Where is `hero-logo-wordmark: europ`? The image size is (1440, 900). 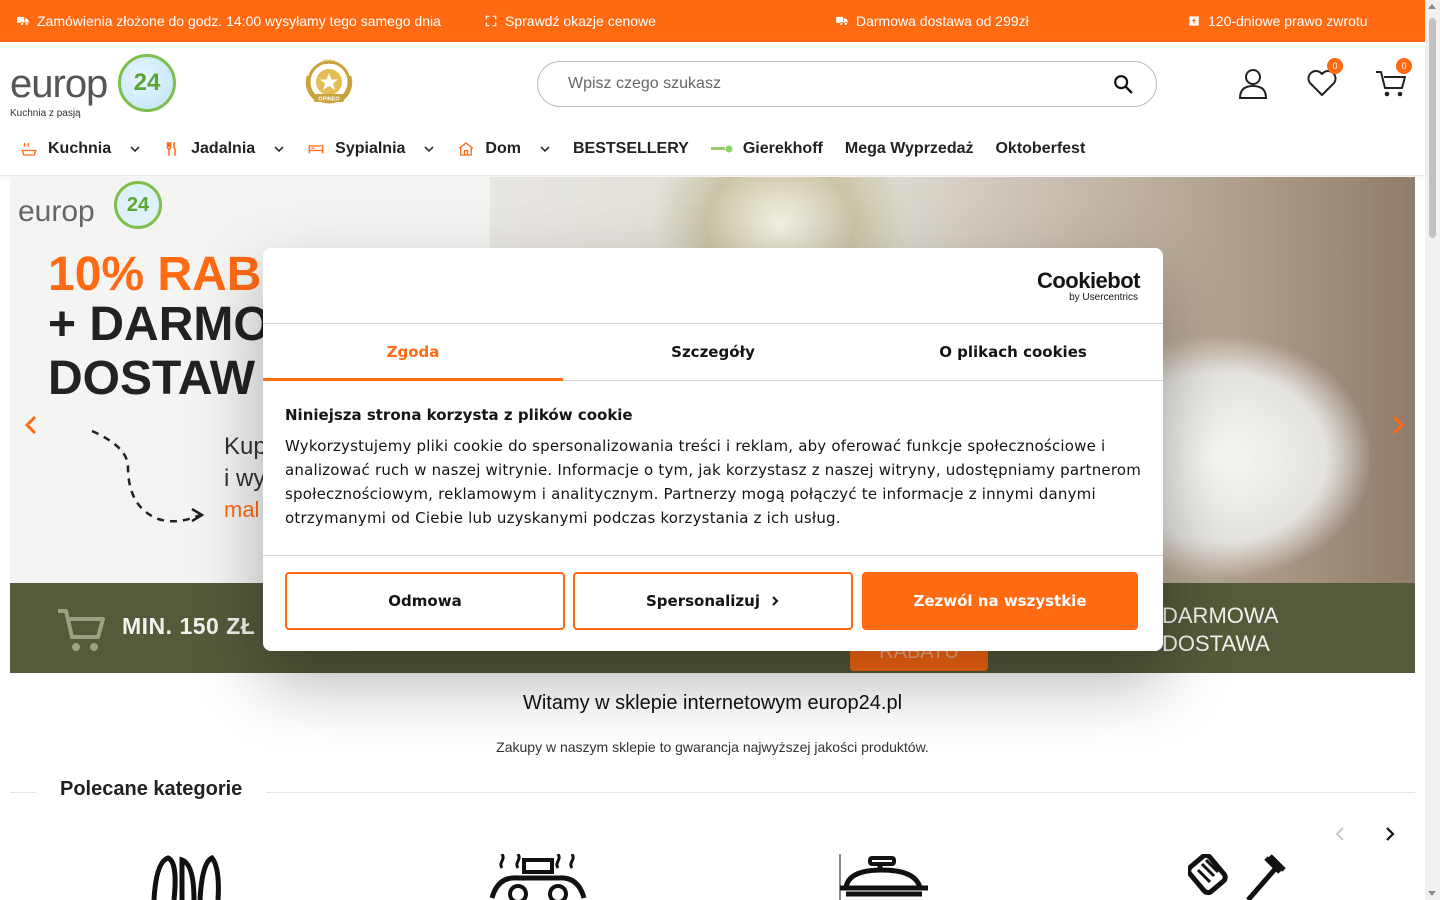 hero-logo-wordmark: europ is located at coordinates (56, 211).